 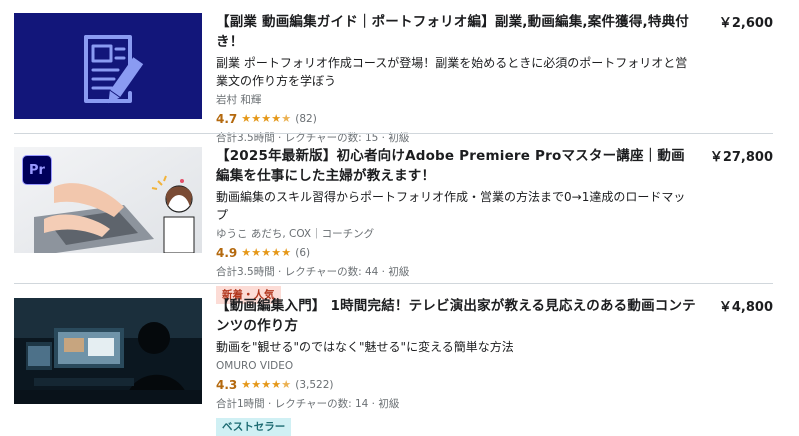 What do you see at coordinates (456, 32) in the screenshot?
I see `course-title: 【副業 動画編集ガイド｜ポートフォリオ編】副業,動画編集,案件獲得,特典付き！` at bounding box center [456, 32].